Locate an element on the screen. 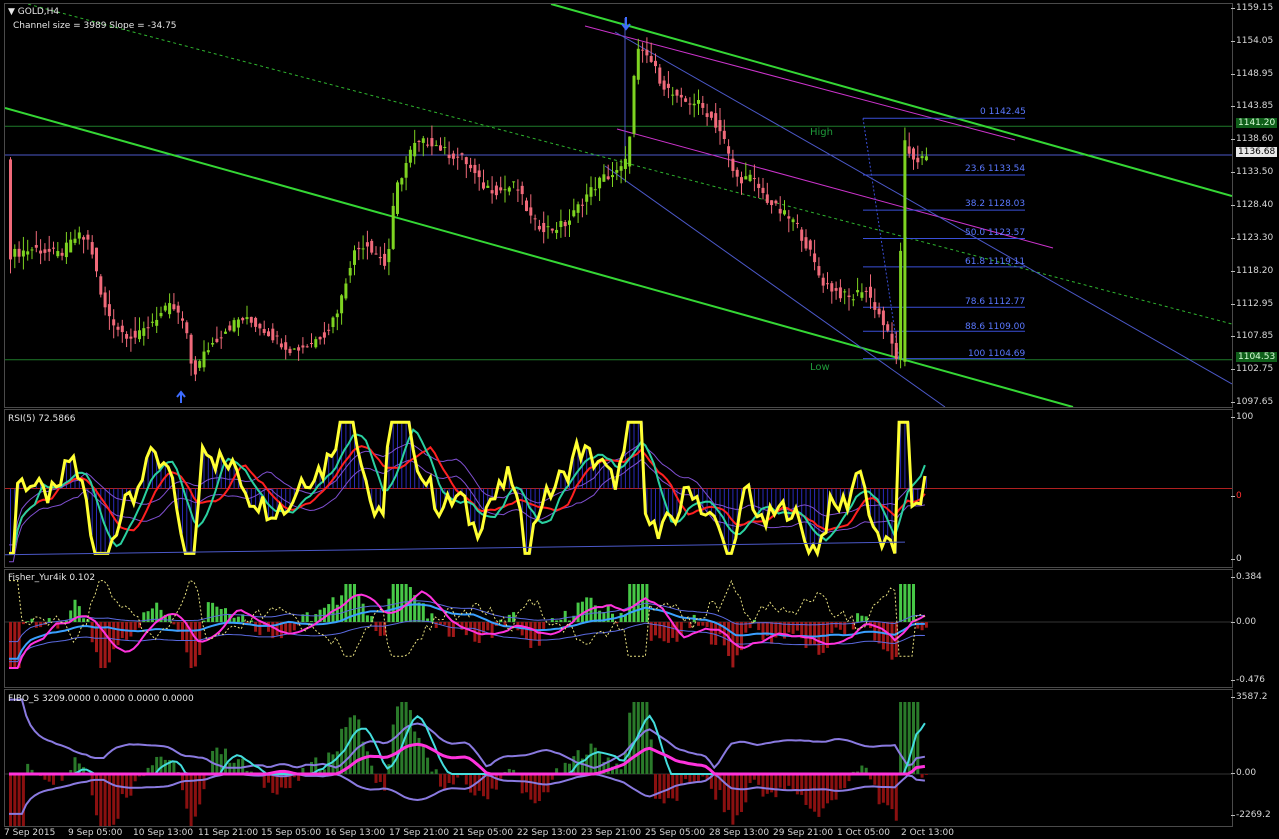 This screenshot has height=839, width=1279. fibo-tick: -2269.2 is located at coordinates (1251, 815).